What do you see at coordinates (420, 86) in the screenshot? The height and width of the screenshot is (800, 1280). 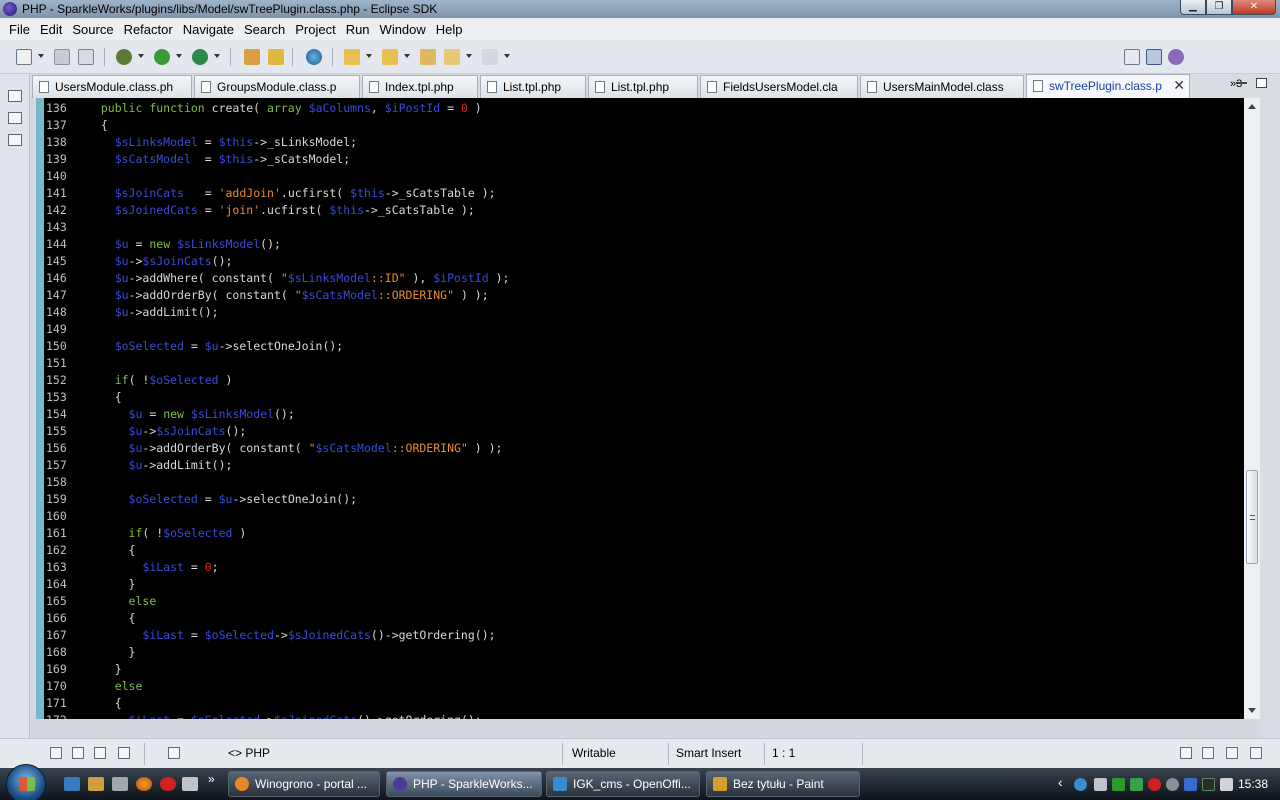 I see `tab-index-tpl: Index.tpl.php` at bounding box center [420, 86].